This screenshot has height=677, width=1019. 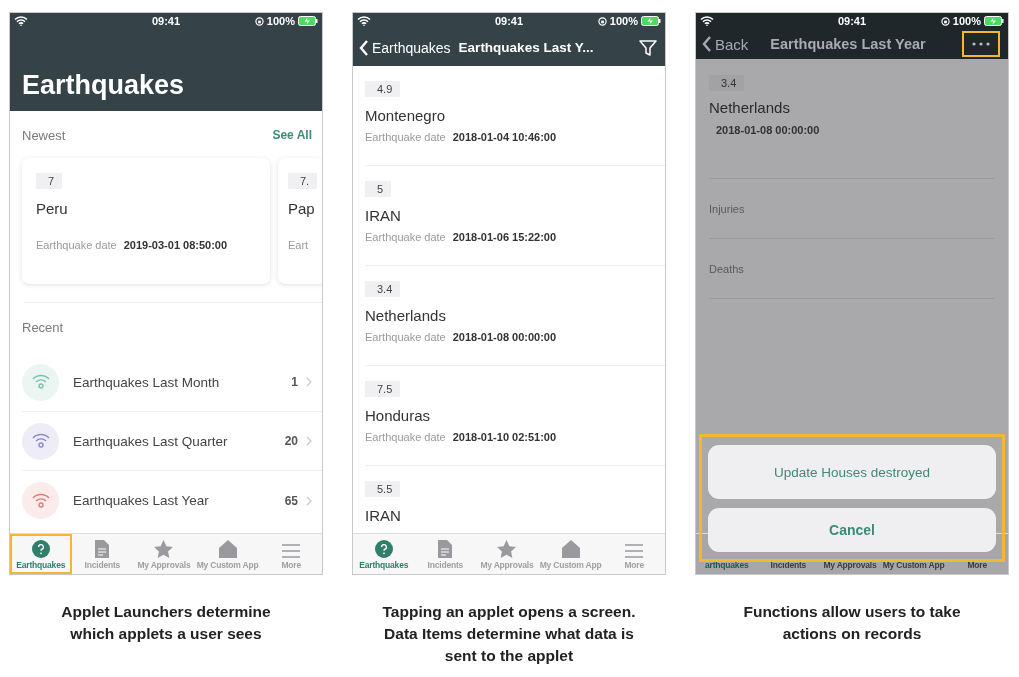 I want to click on record-count: 20, so click(x=291, y=441).